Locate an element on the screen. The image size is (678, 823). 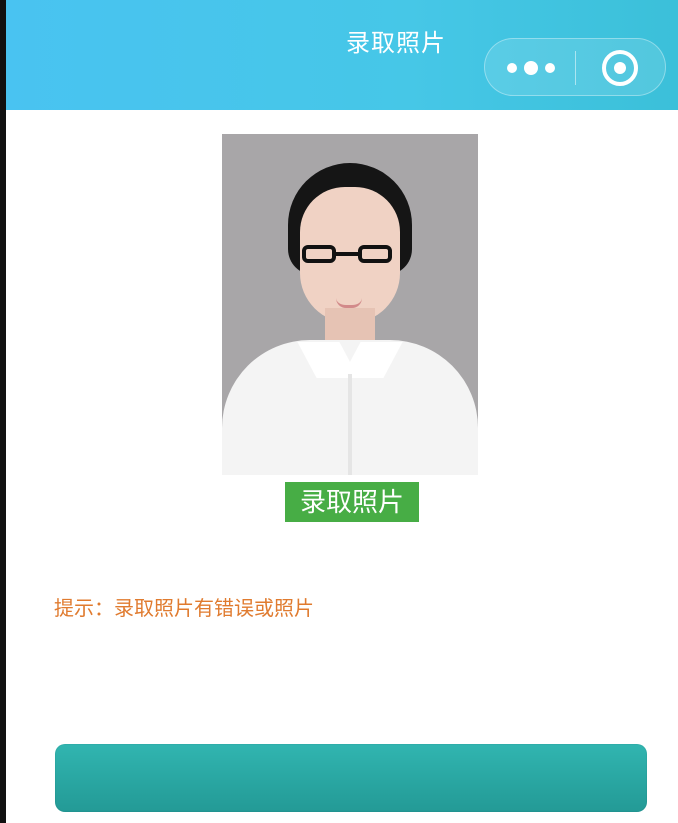
capsule-divider is located at coordinates (575, 68).